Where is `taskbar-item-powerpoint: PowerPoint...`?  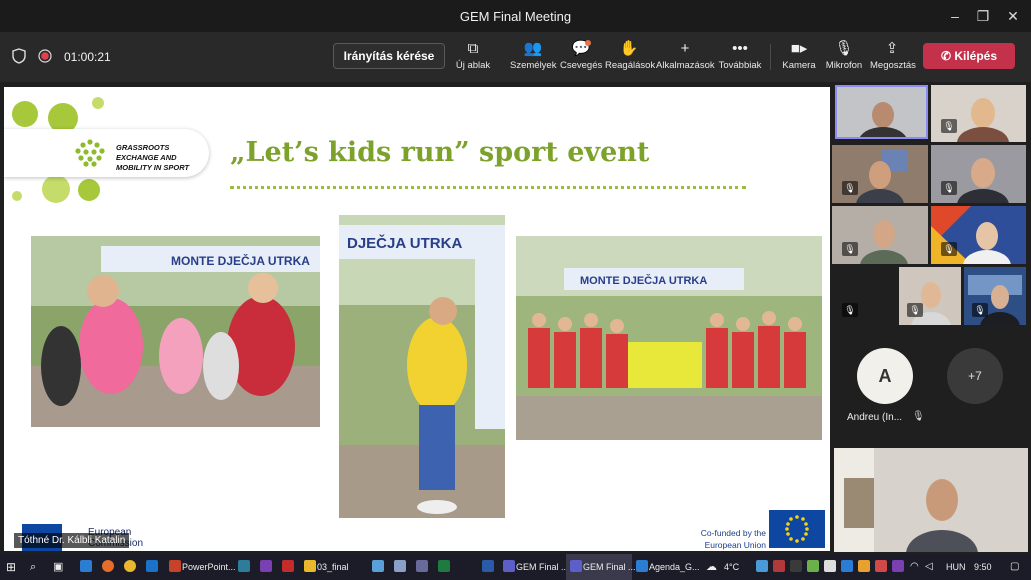
taskbar-item-powerpoint: PowerPoint... is located at coordinates (209, 567).